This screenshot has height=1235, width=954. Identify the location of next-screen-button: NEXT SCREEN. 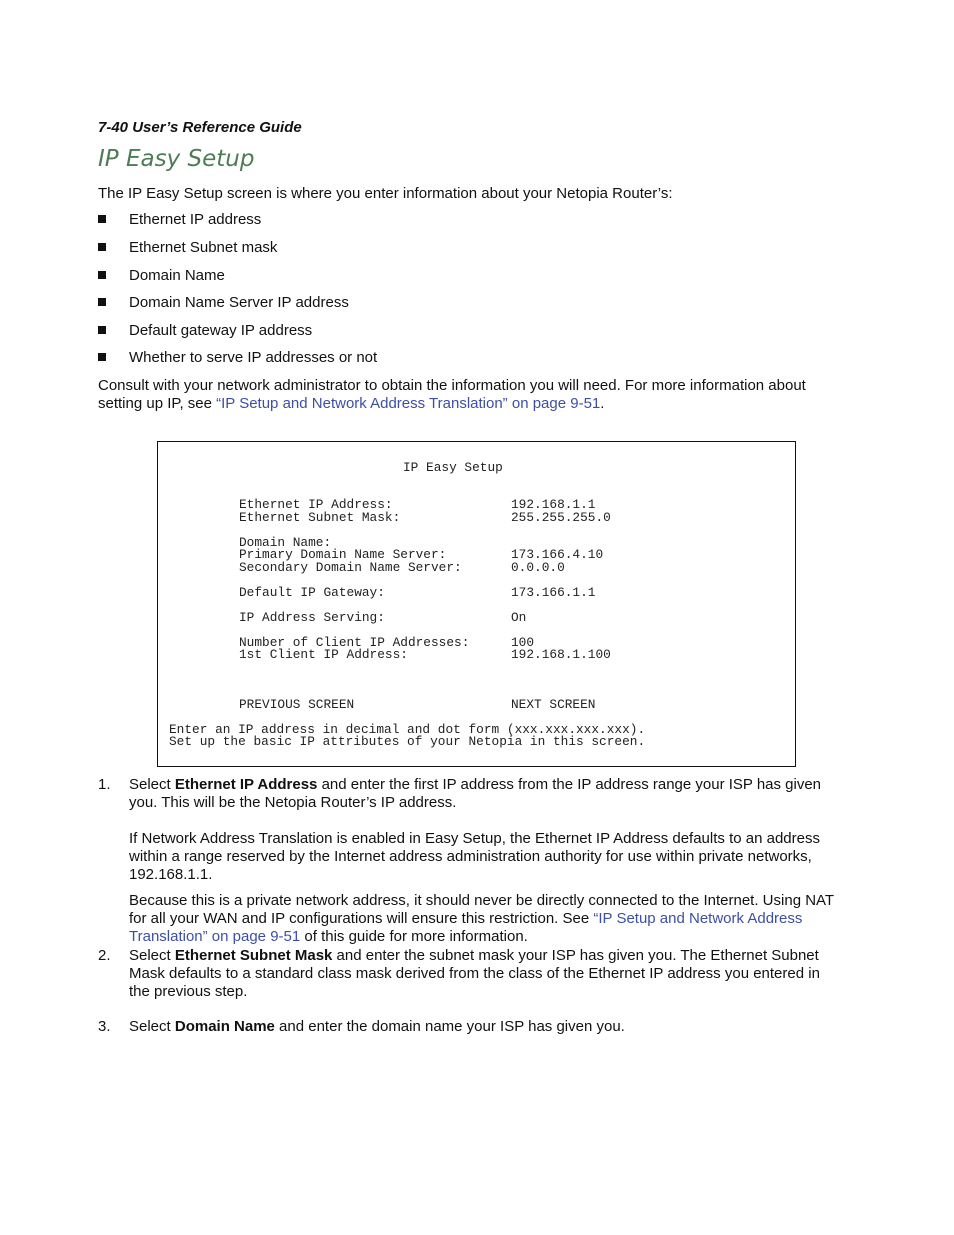
(553, 705).